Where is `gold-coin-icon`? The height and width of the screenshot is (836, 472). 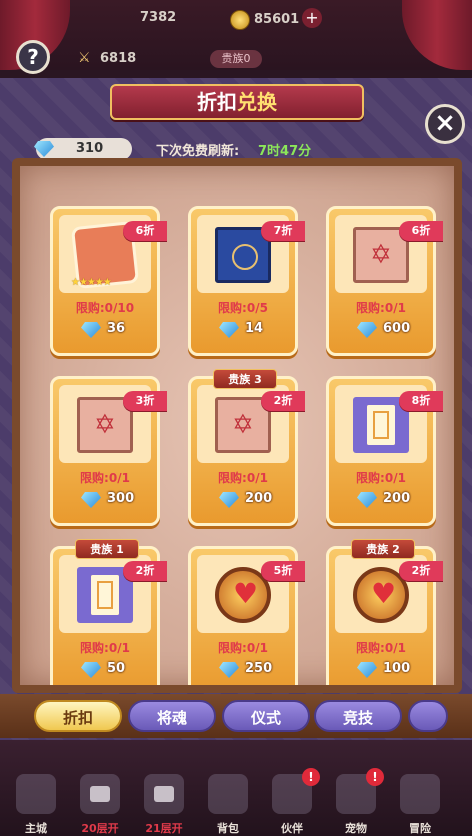 gold-coin-icon is located at coordinates (240, 20).